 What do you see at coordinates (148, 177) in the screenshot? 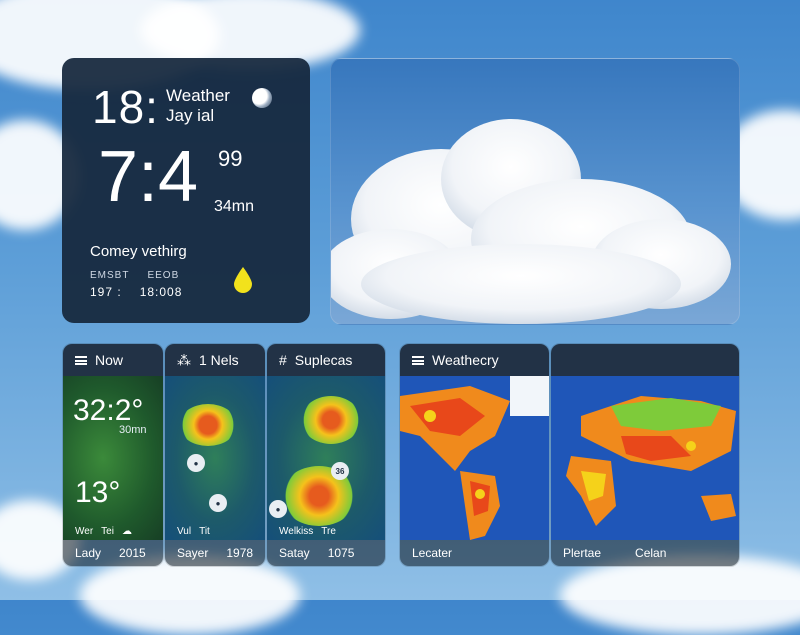
I see `clock-large-time: 7:4` at bounding box center [148, 177].